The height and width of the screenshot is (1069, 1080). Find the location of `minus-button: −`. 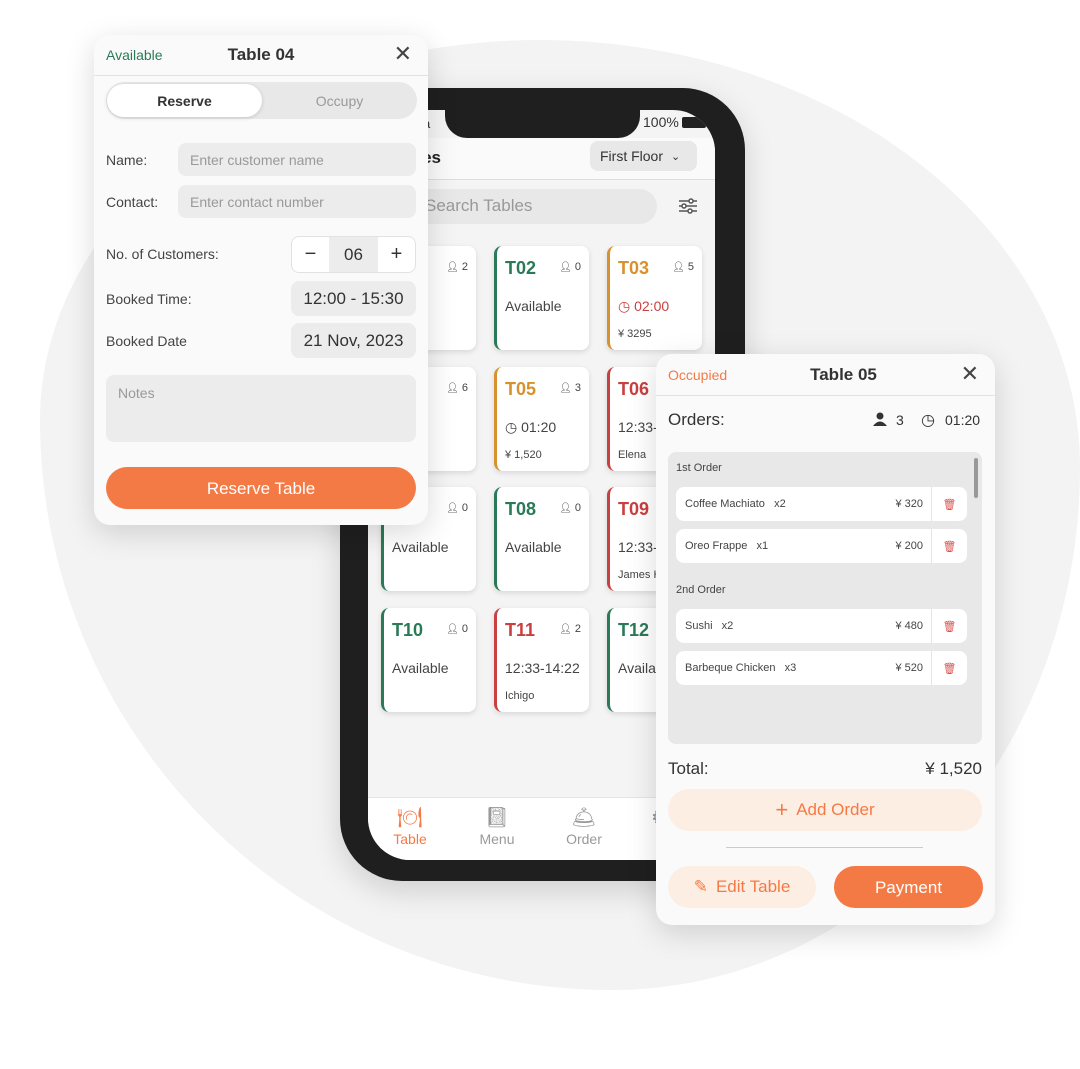

minus-button: − is located at coordinates (310, 254).